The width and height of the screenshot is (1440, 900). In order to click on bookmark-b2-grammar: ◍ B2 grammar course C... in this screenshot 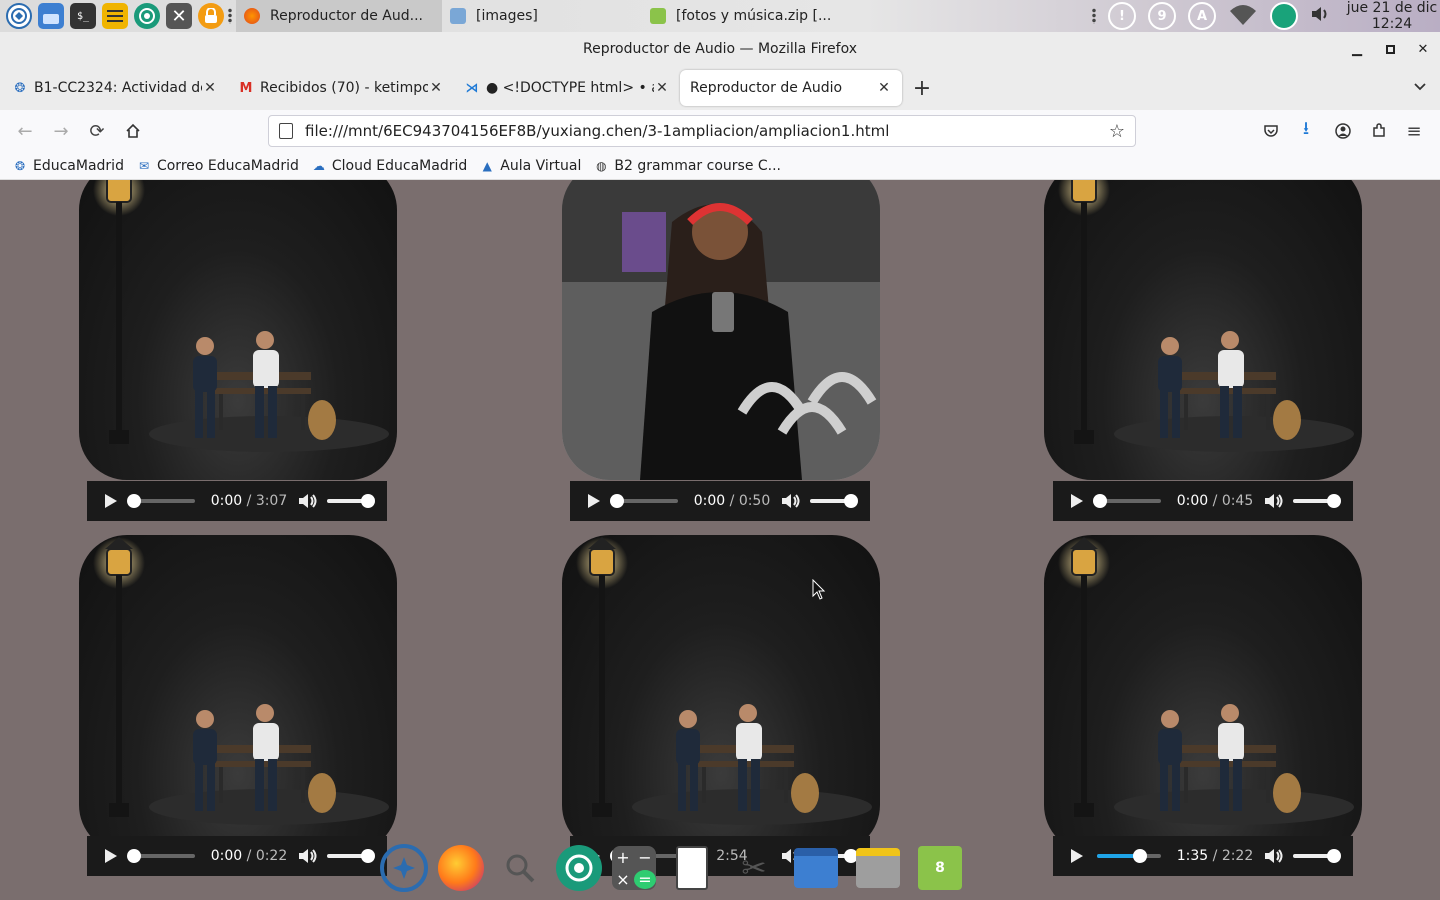, I will do `click(687, 166)`.